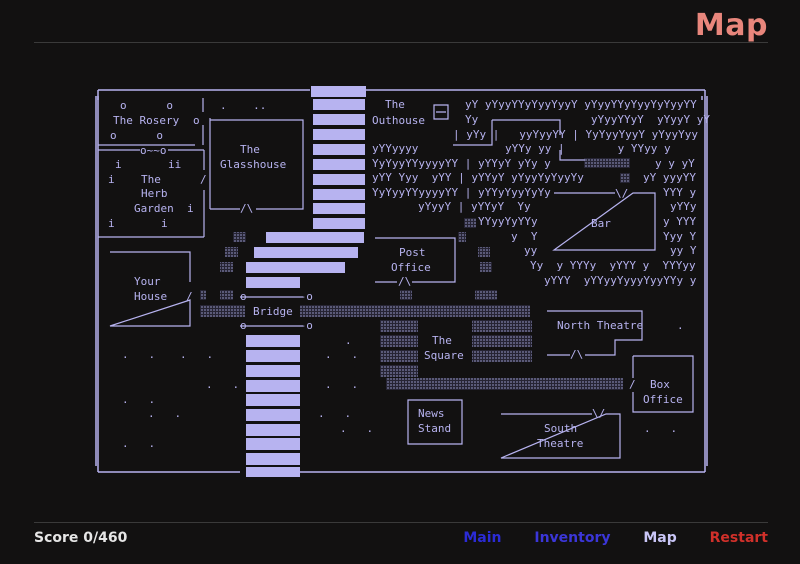 This screenshot has width=800, height=564. What do you see at coordinates (147, 281) in the screenshot?
I see `label-house-1: Your` at bounding box center [147, 281].